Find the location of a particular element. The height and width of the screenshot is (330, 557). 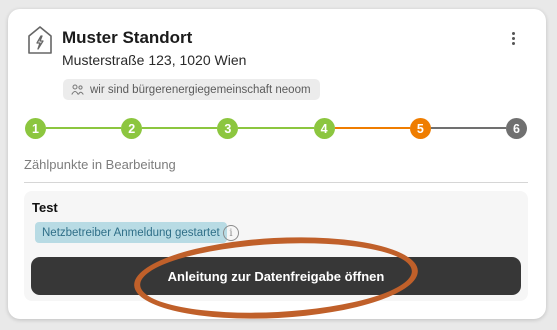

location-title: Muster Standort is located at coordinates (127, 37).